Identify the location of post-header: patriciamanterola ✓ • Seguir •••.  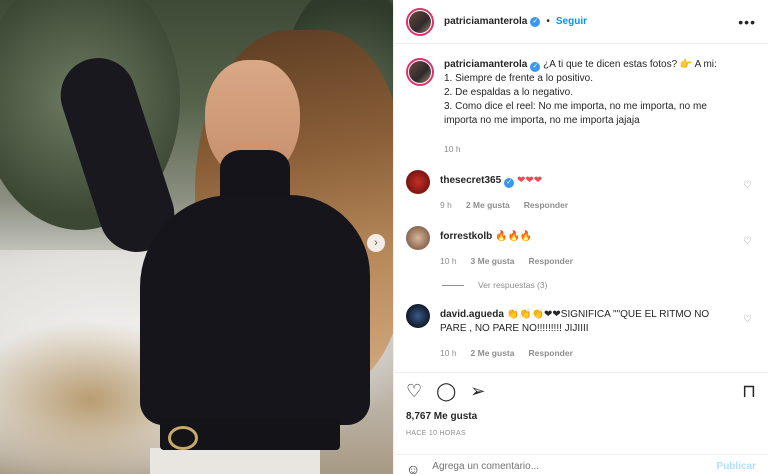
(581, 22).